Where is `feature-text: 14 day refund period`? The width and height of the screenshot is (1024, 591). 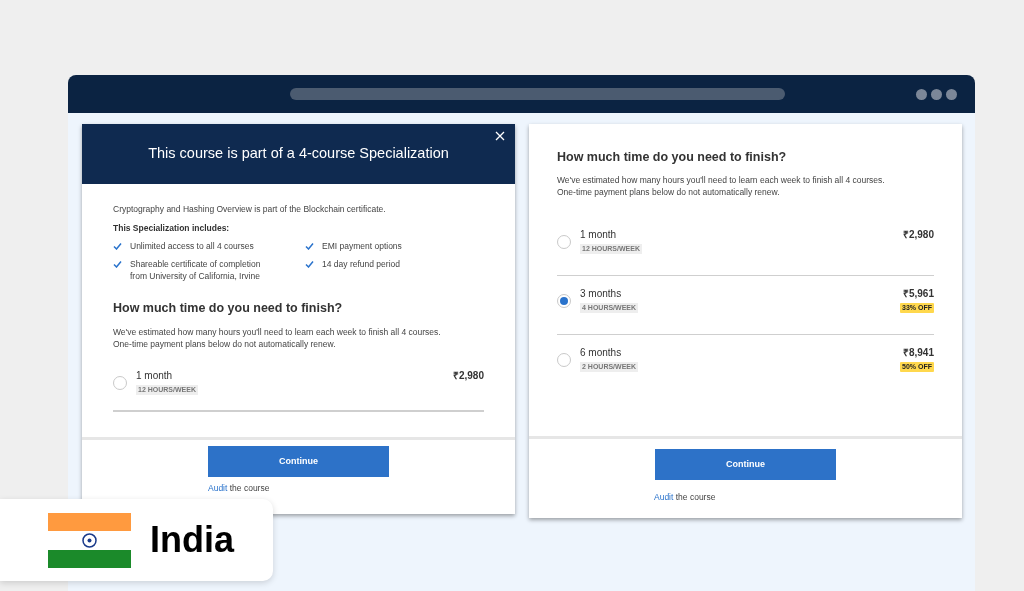
feature-text: 14 day refund period is located at coordinates (361, 264).